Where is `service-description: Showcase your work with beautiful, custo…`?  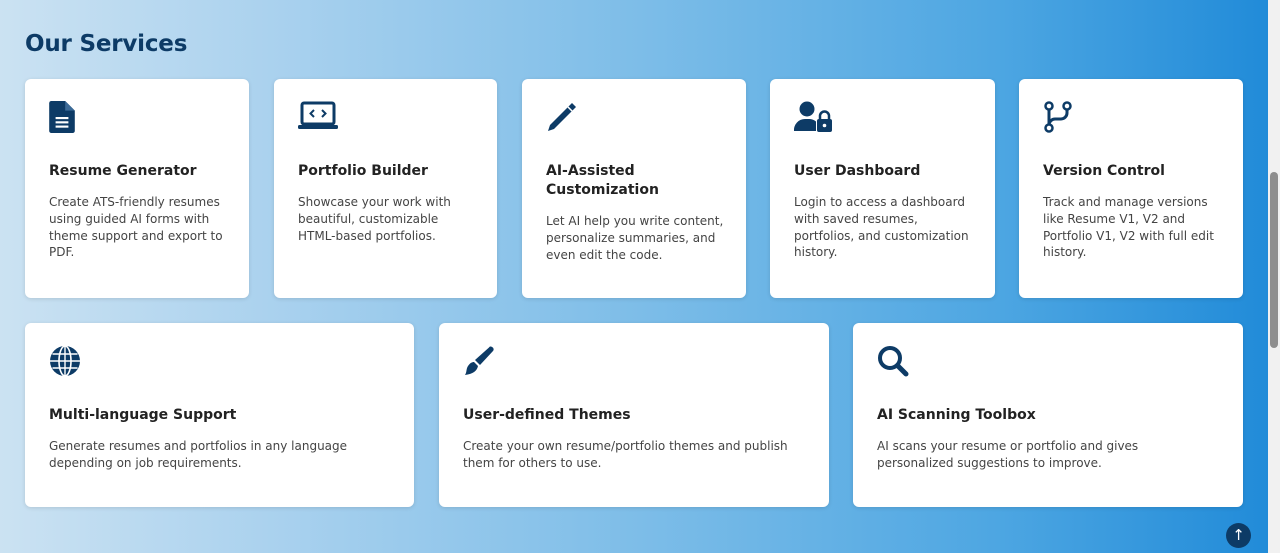 service-description: Showcase your work with beautiful, custo… is located at coordinates (374, 219).